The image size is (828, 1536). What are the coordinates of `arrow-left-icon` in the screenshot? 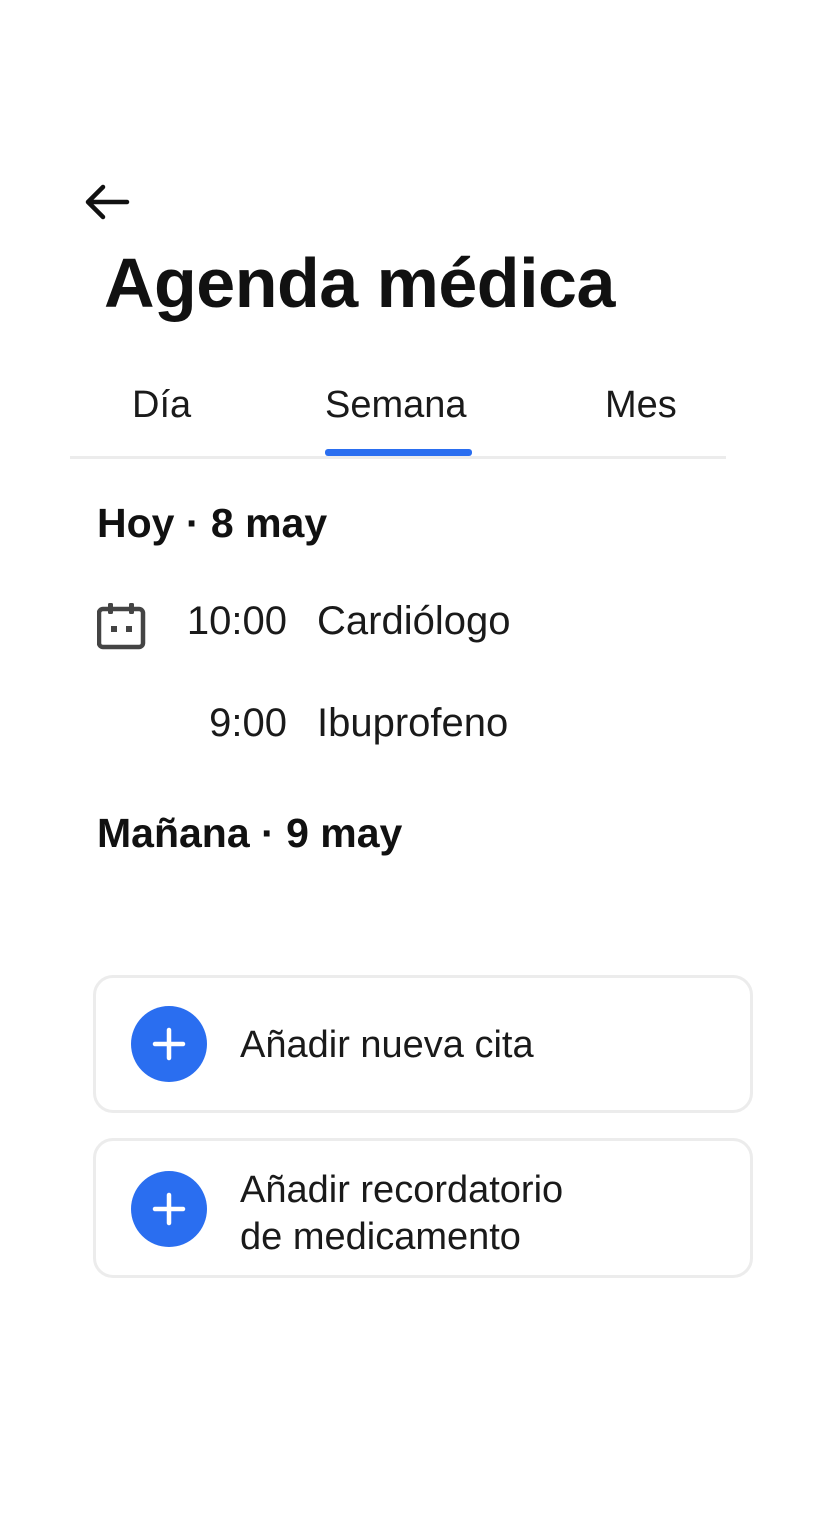 It's located at (106, 204).